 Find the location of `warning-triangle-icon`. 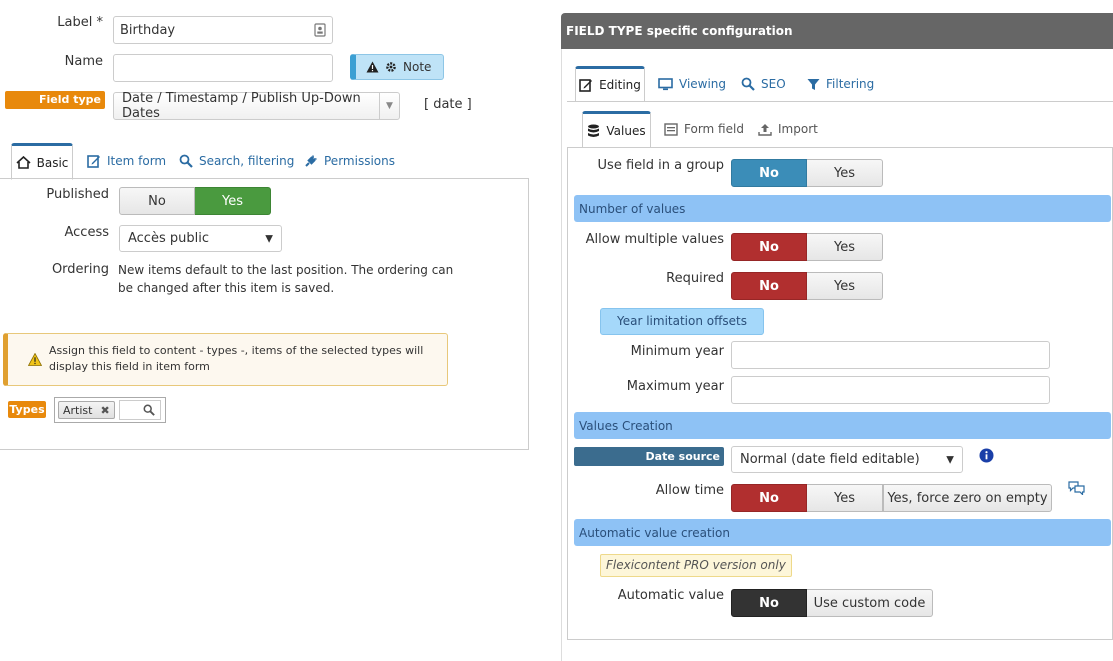

warning-triangle-icon is located at coordinates (35, 359).